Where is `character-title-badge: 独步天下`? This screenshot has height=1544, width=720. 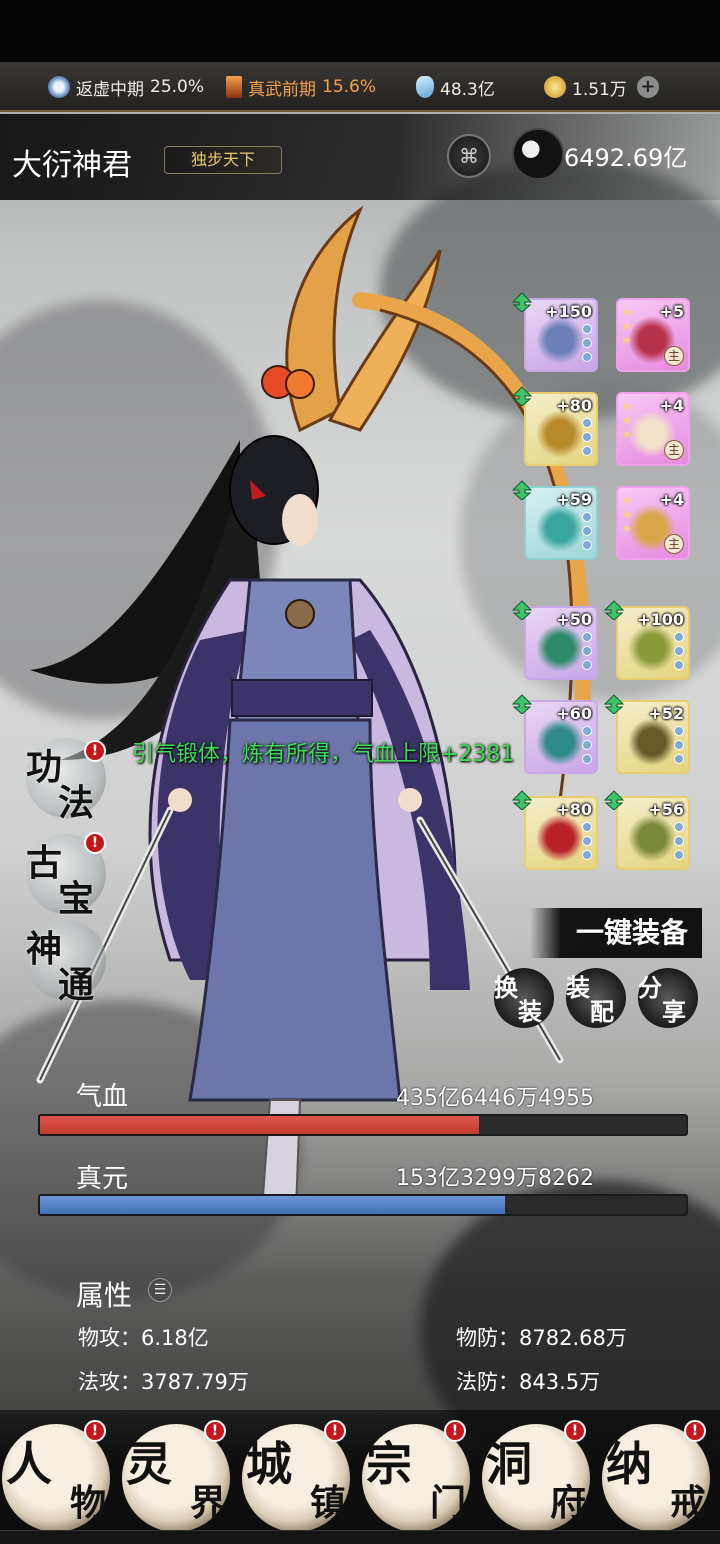
character-title-badge: 独步天下 is located at coordinates (223, 160).